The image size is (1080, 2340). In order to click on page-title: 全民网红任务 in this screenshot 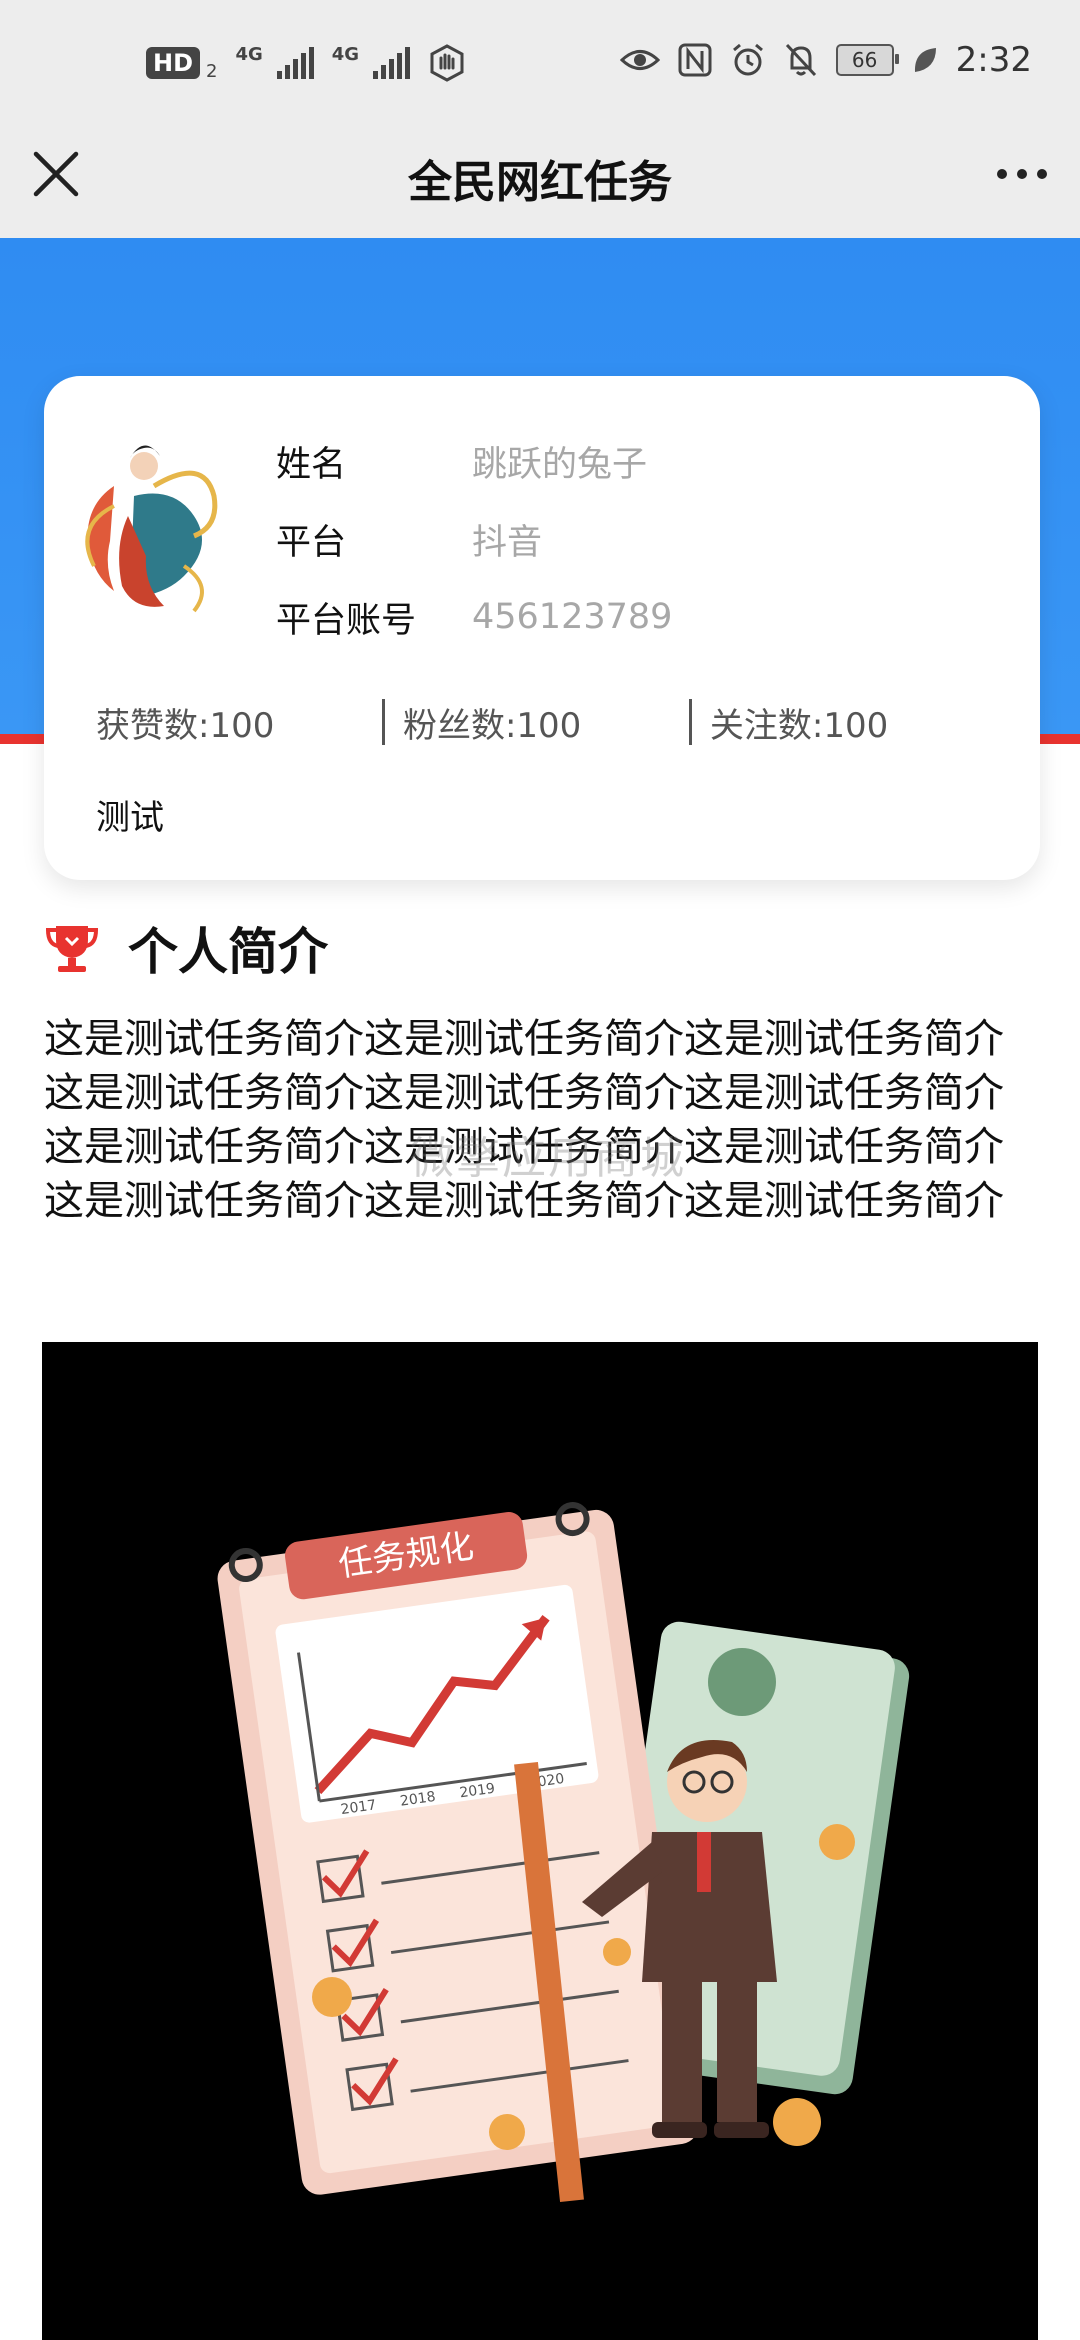, I will do `click(540, 182)`.